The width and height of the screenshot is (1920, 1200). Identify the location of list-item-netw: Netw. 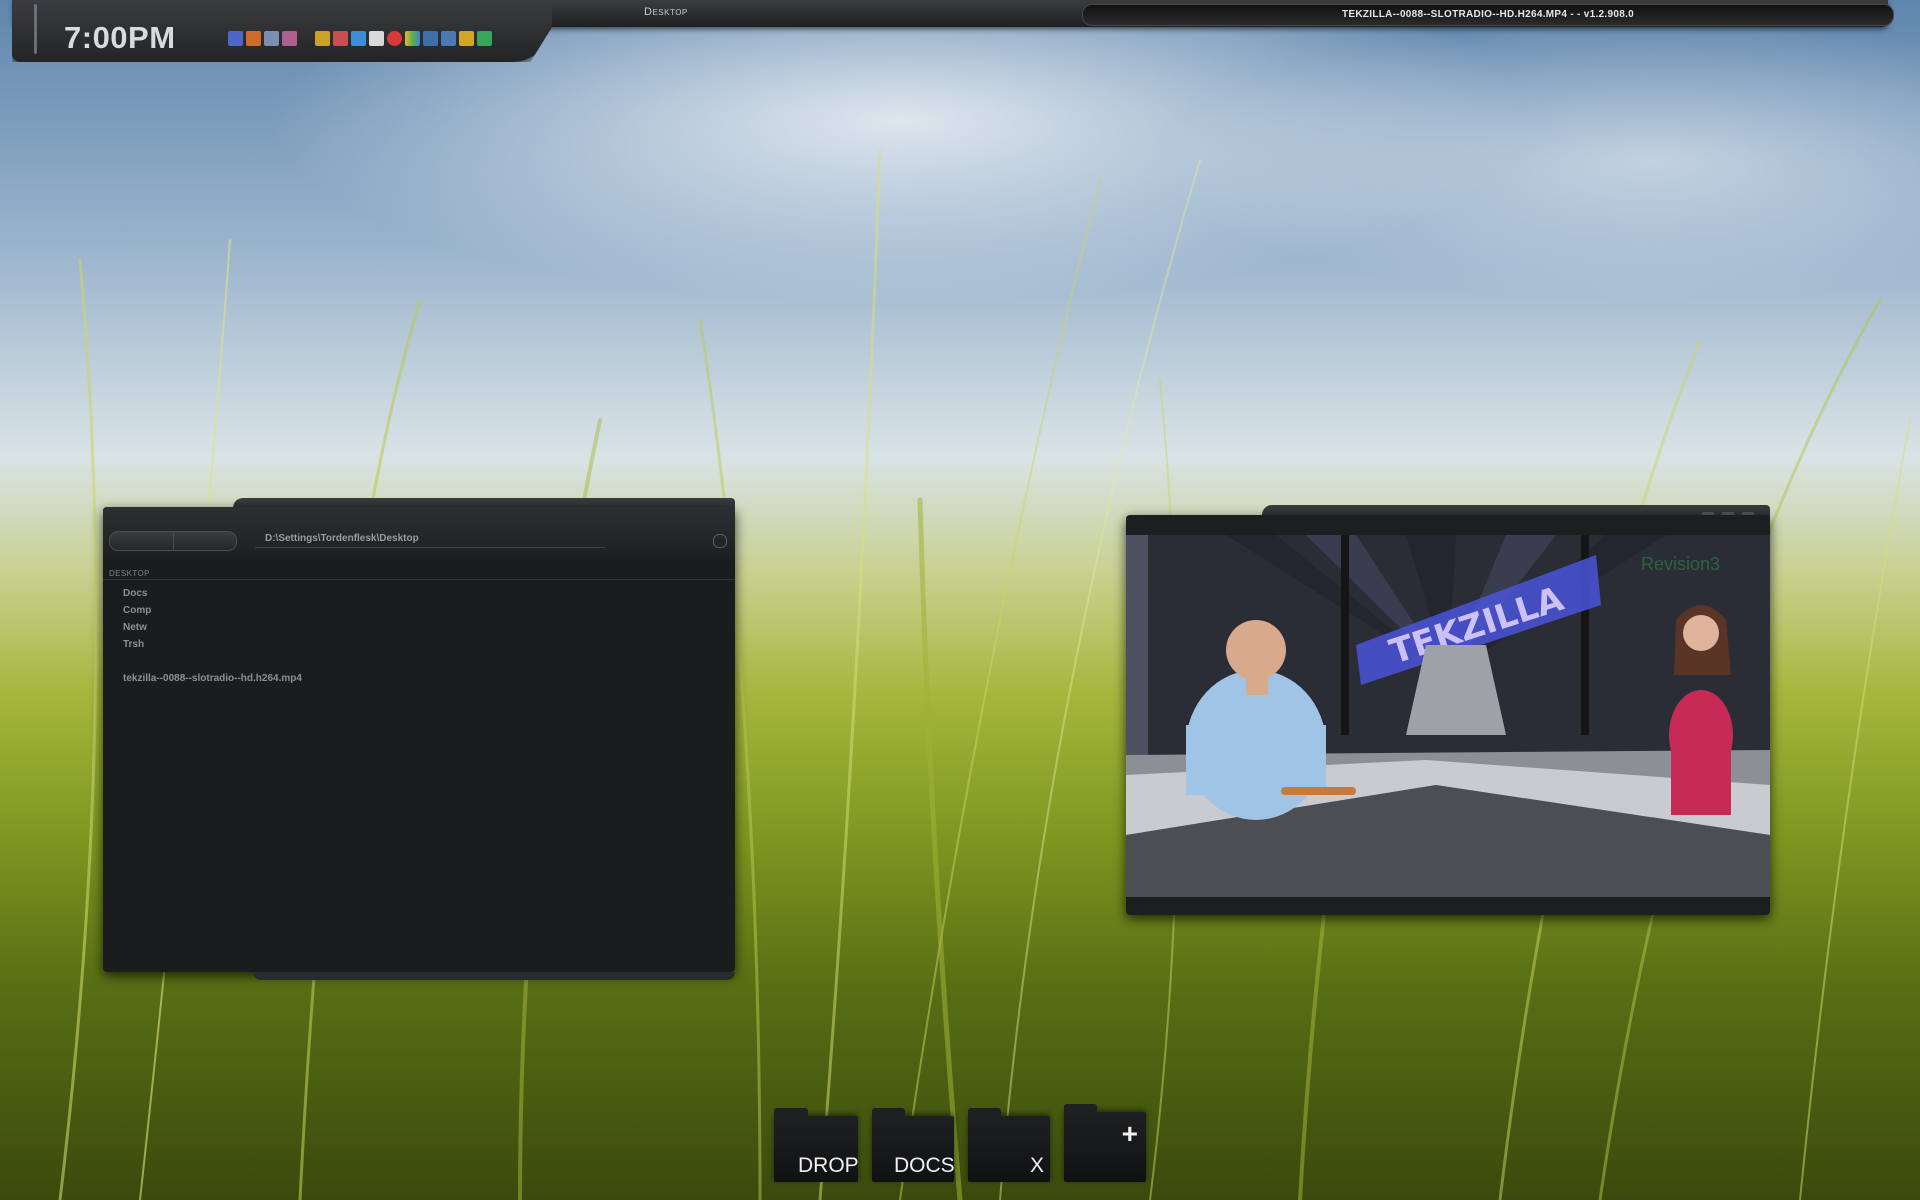
(212, 627).